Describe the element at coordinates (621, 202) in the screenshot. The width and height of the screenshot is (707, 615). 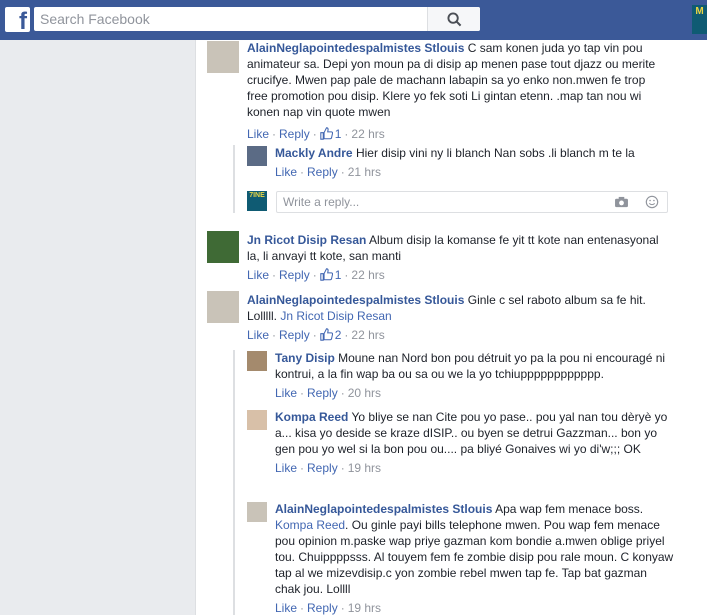
I see `camera-icon` at that location.